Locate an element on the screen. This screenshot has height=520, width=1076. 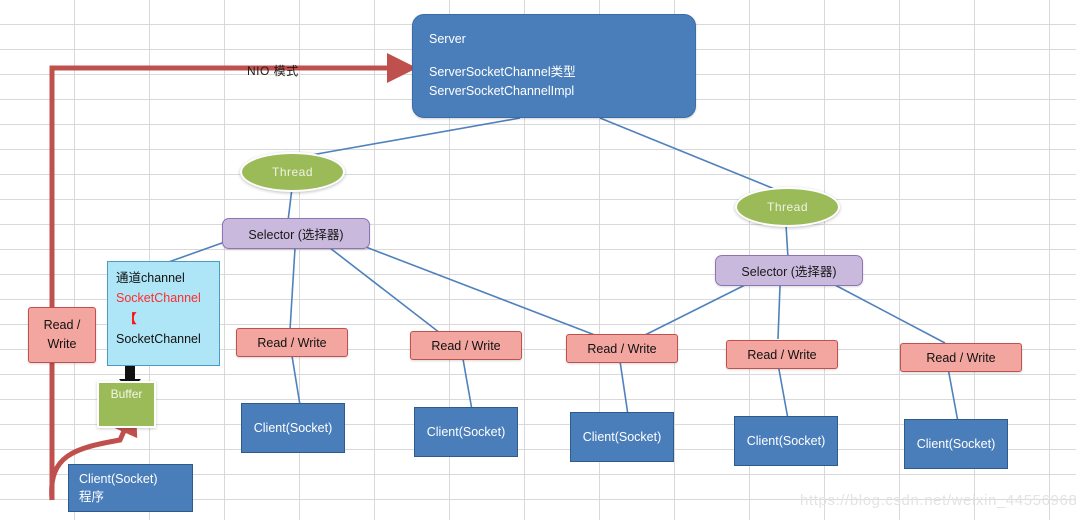
read-write-label-1: Read / Write is located at coordinates (62, 334).